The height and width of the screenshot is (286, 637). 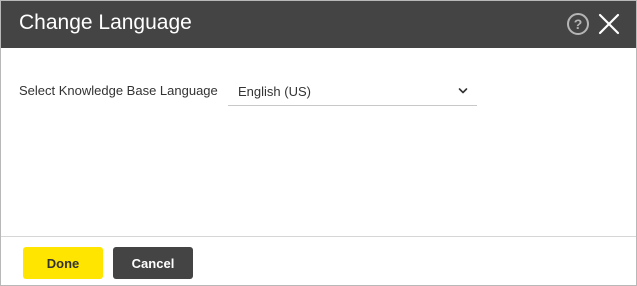 I want to click on close-icon, so click(x=609, y=24).